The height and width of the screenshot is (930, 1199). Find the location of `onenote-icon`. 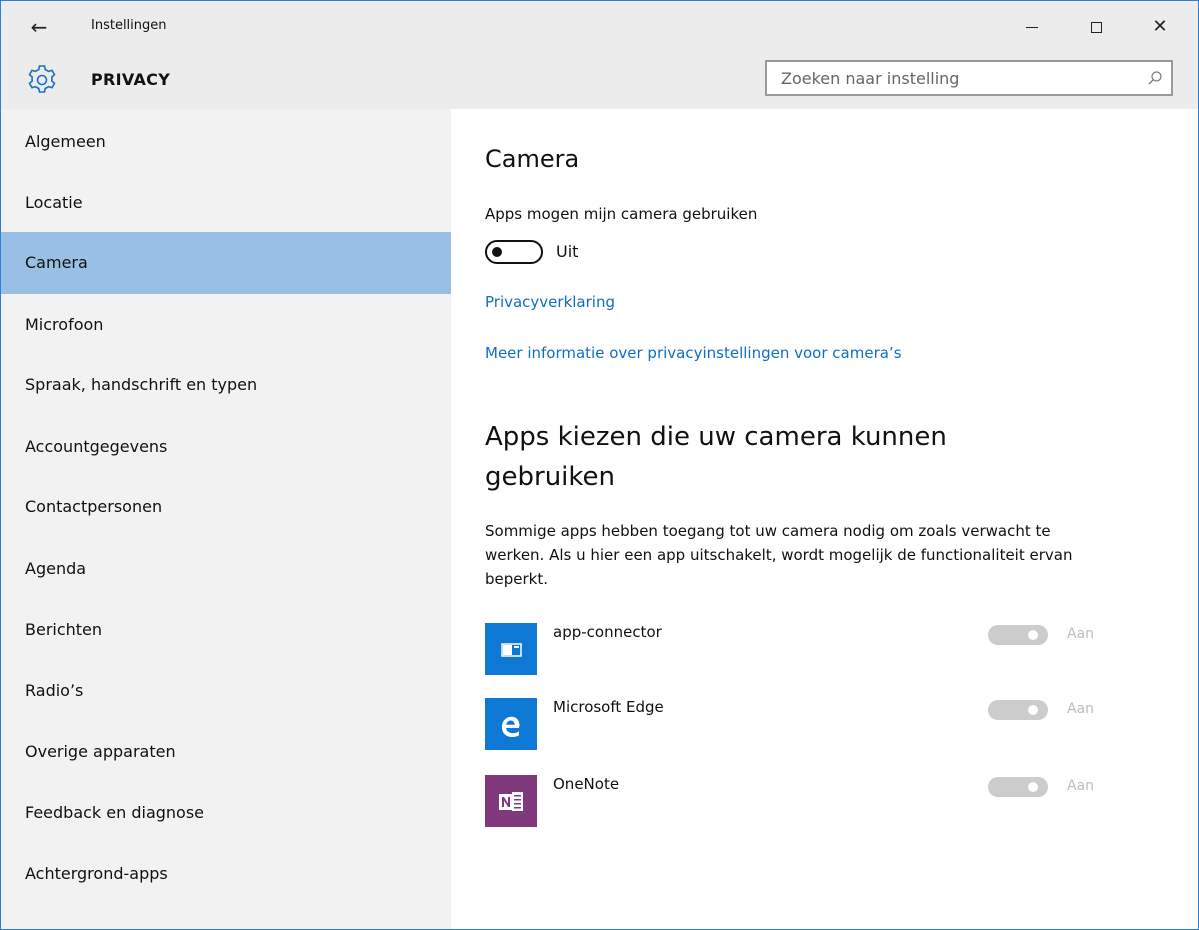

onenote-icon is located at coordinates (511, 801).